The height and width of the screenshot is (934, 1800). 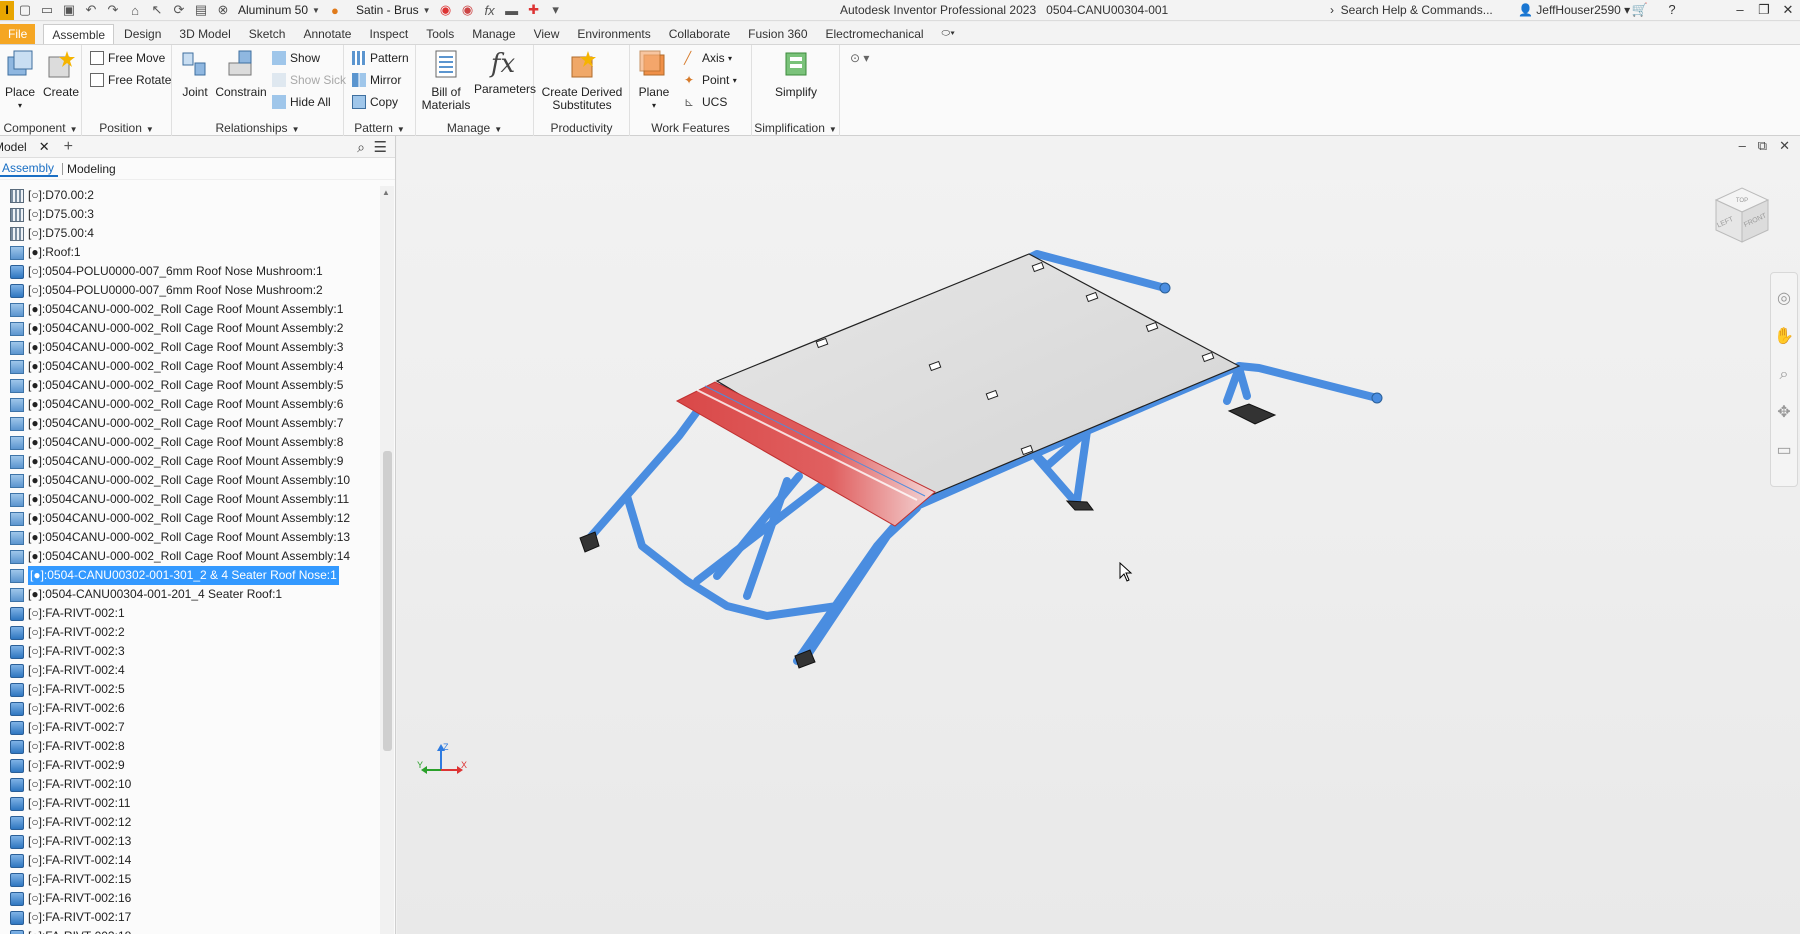 What do you see at coordinates (190, 613) in the screenshot?
I see `tree-node: [○]:FA-RIVT-002:1` at bounding box center [190, 613].